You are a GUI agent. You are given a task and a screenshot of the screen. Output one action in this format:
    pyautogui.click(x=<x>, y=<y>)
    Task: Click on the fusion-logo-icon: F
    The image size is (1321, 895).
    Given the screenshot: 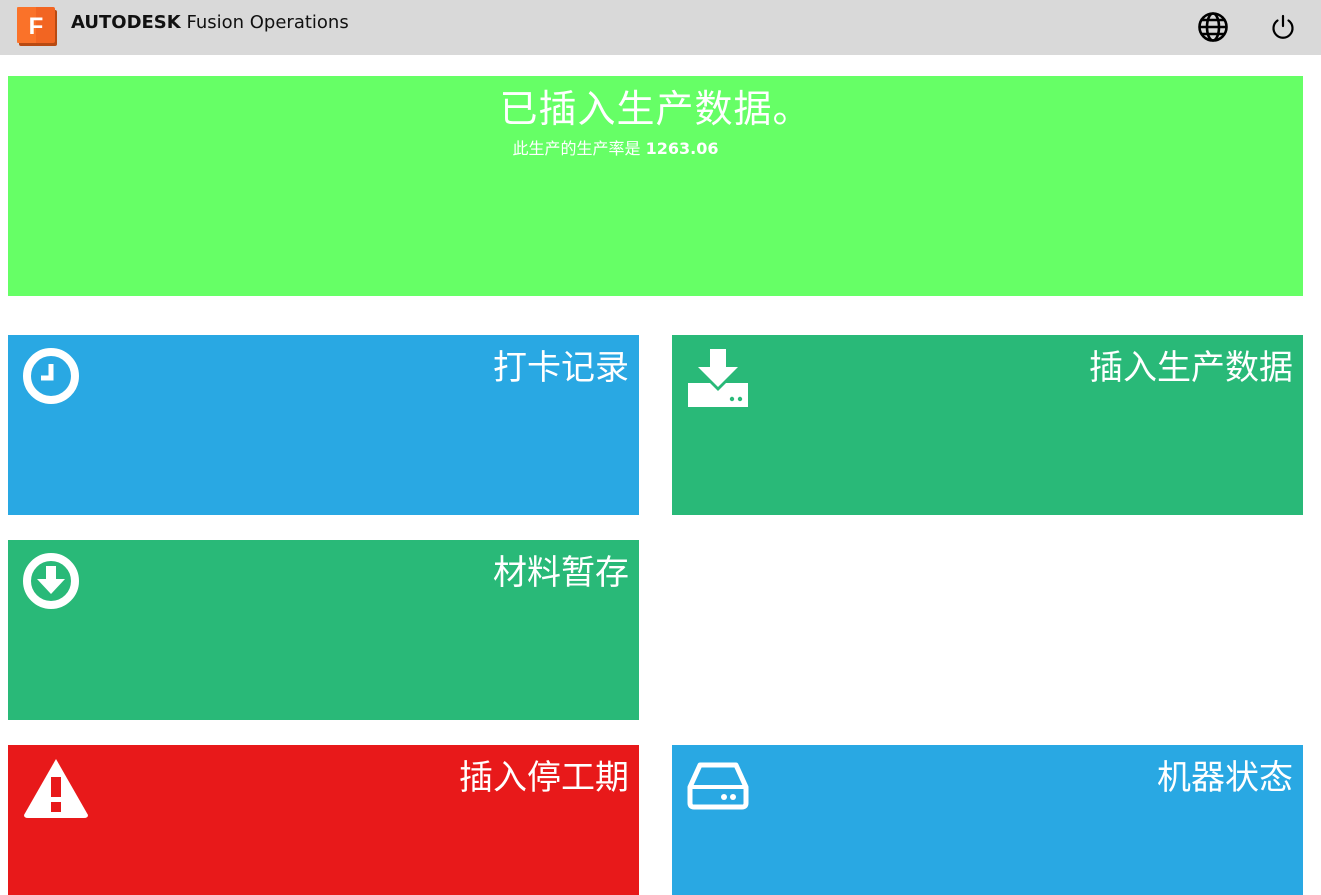 What is the action you would take?
    pyautogui.click(x=38, y=27)
    